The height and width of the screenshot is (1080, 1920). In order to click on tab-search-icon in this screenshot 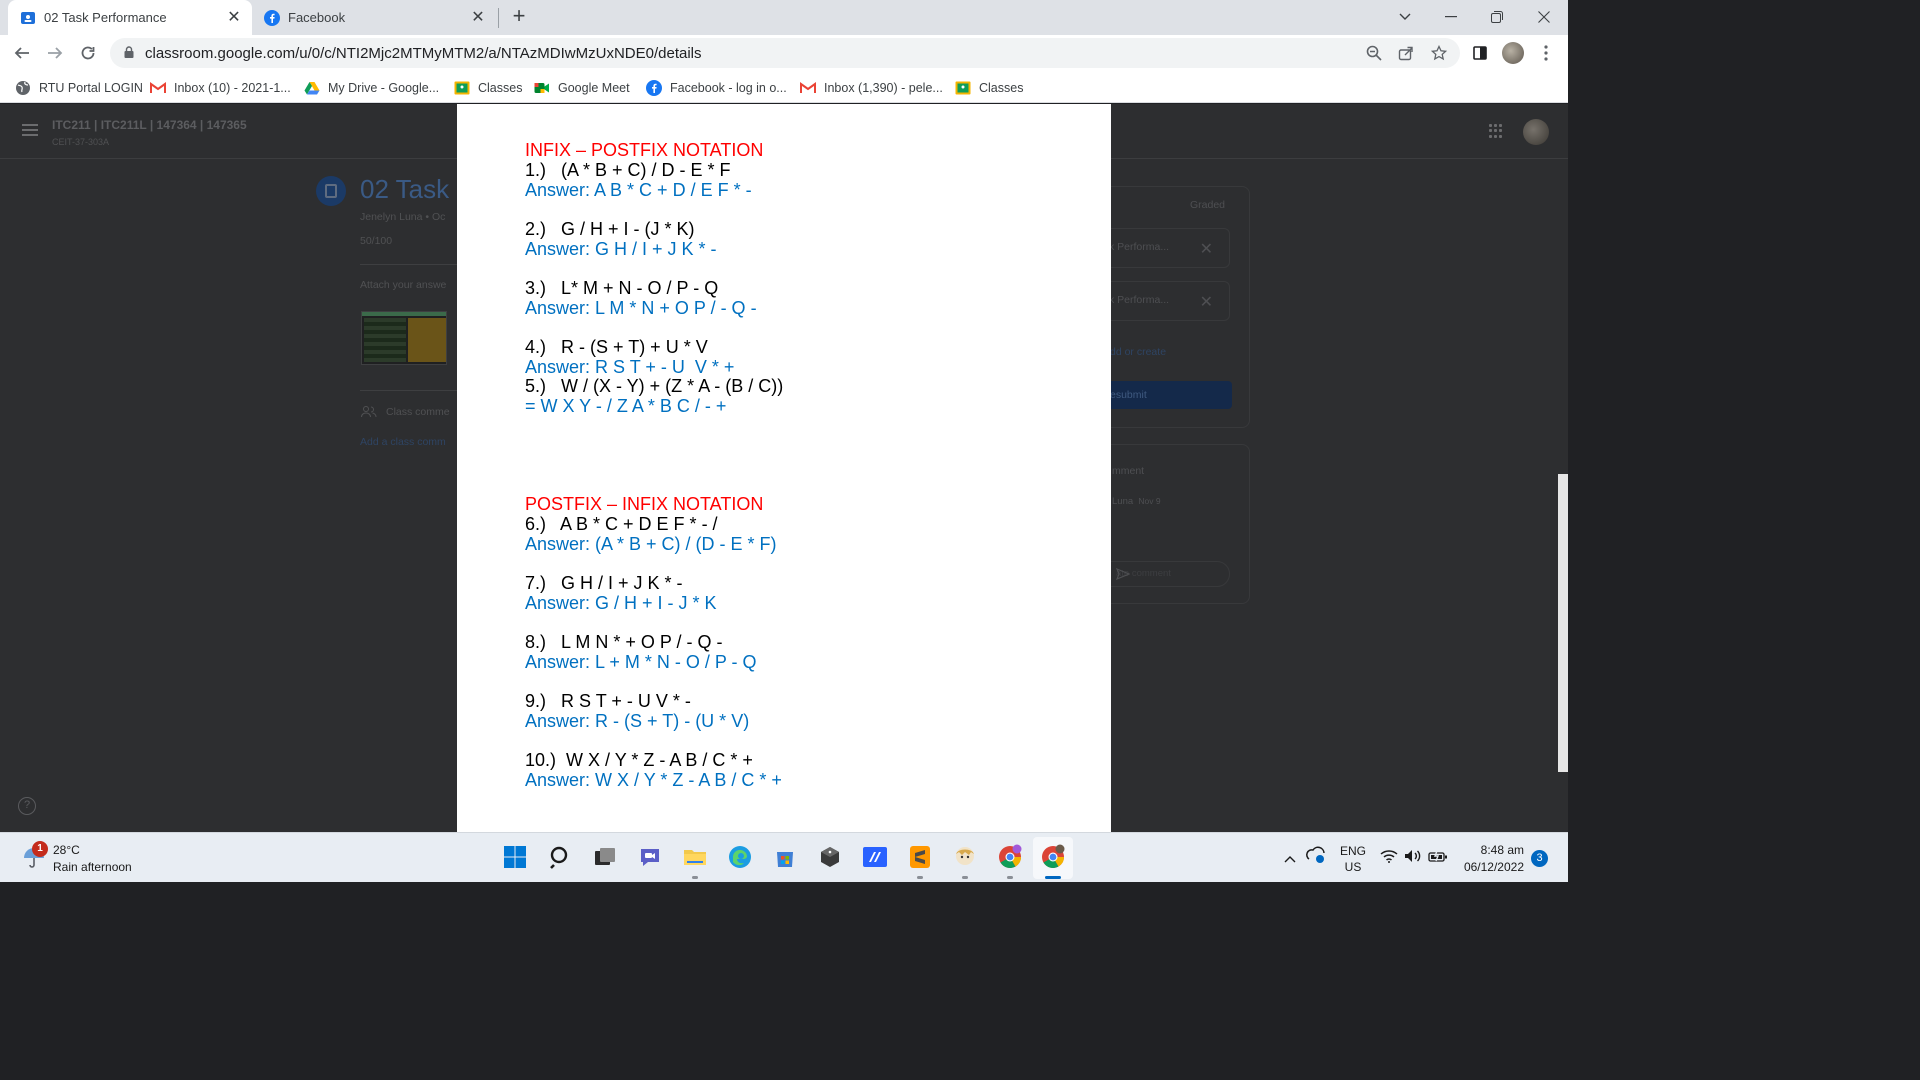, I will do `click(1405, 16)`.